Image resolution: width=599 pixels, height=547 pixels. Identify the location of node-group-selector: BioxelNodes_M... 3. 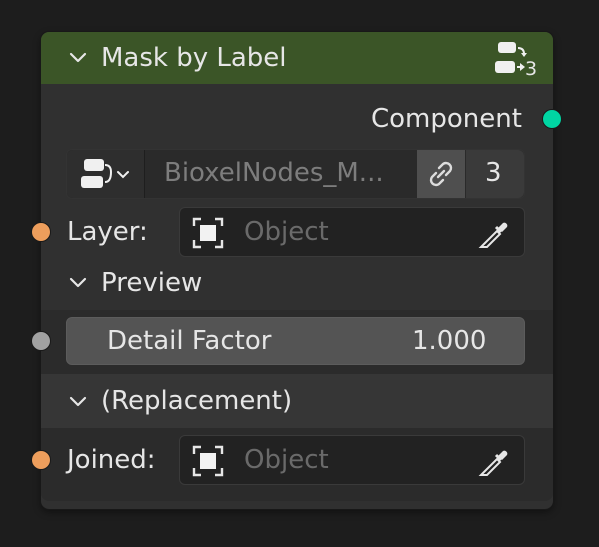
(295, 174).